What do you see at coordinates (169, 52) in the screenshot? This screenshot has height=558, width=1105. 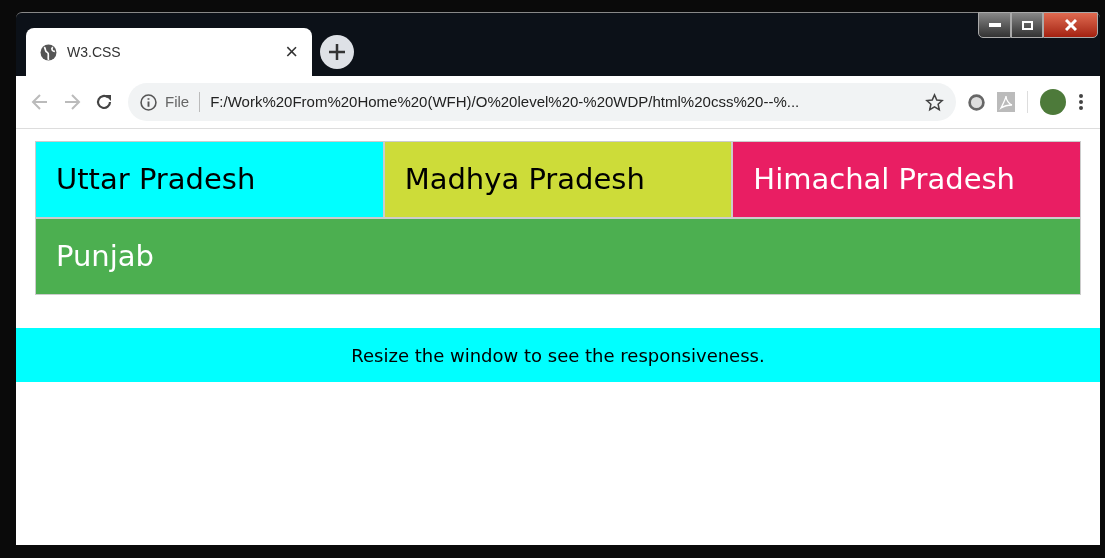 I see `browser-tab: W3.CSS ×` at bounding box center [169, 52].